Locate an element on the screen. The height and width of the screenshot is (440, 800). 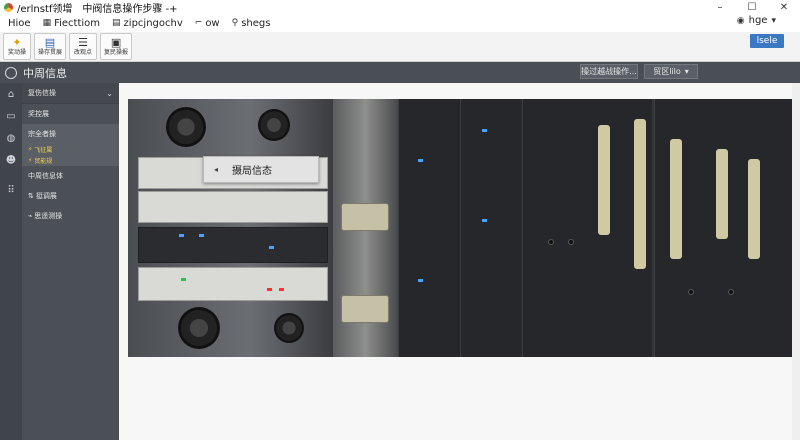
panel-switch is located at coordinates (571, 242).